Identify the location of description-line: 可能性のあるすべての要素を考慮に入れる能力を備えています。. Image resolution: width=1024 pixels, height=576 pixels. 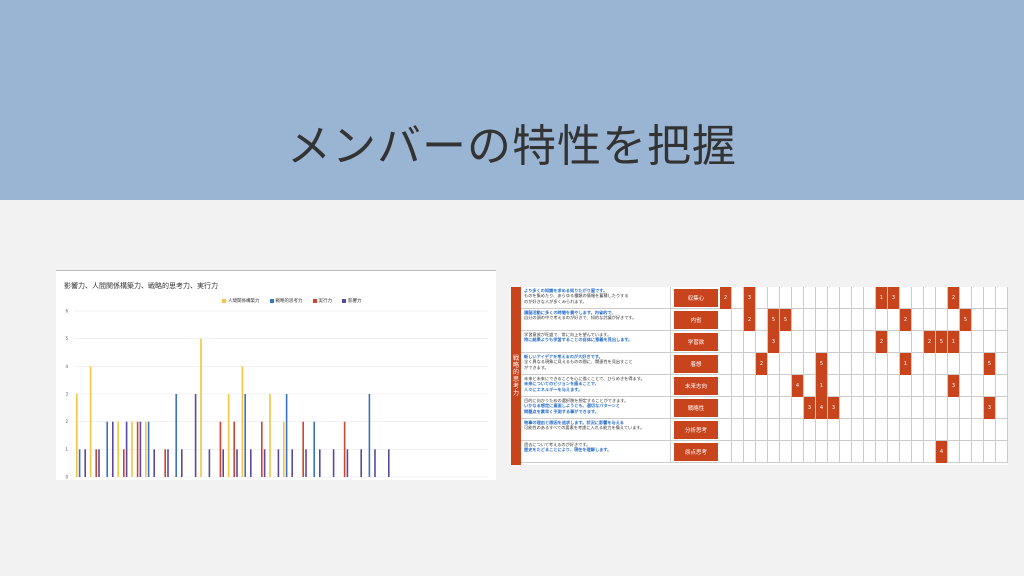
(584, 428).